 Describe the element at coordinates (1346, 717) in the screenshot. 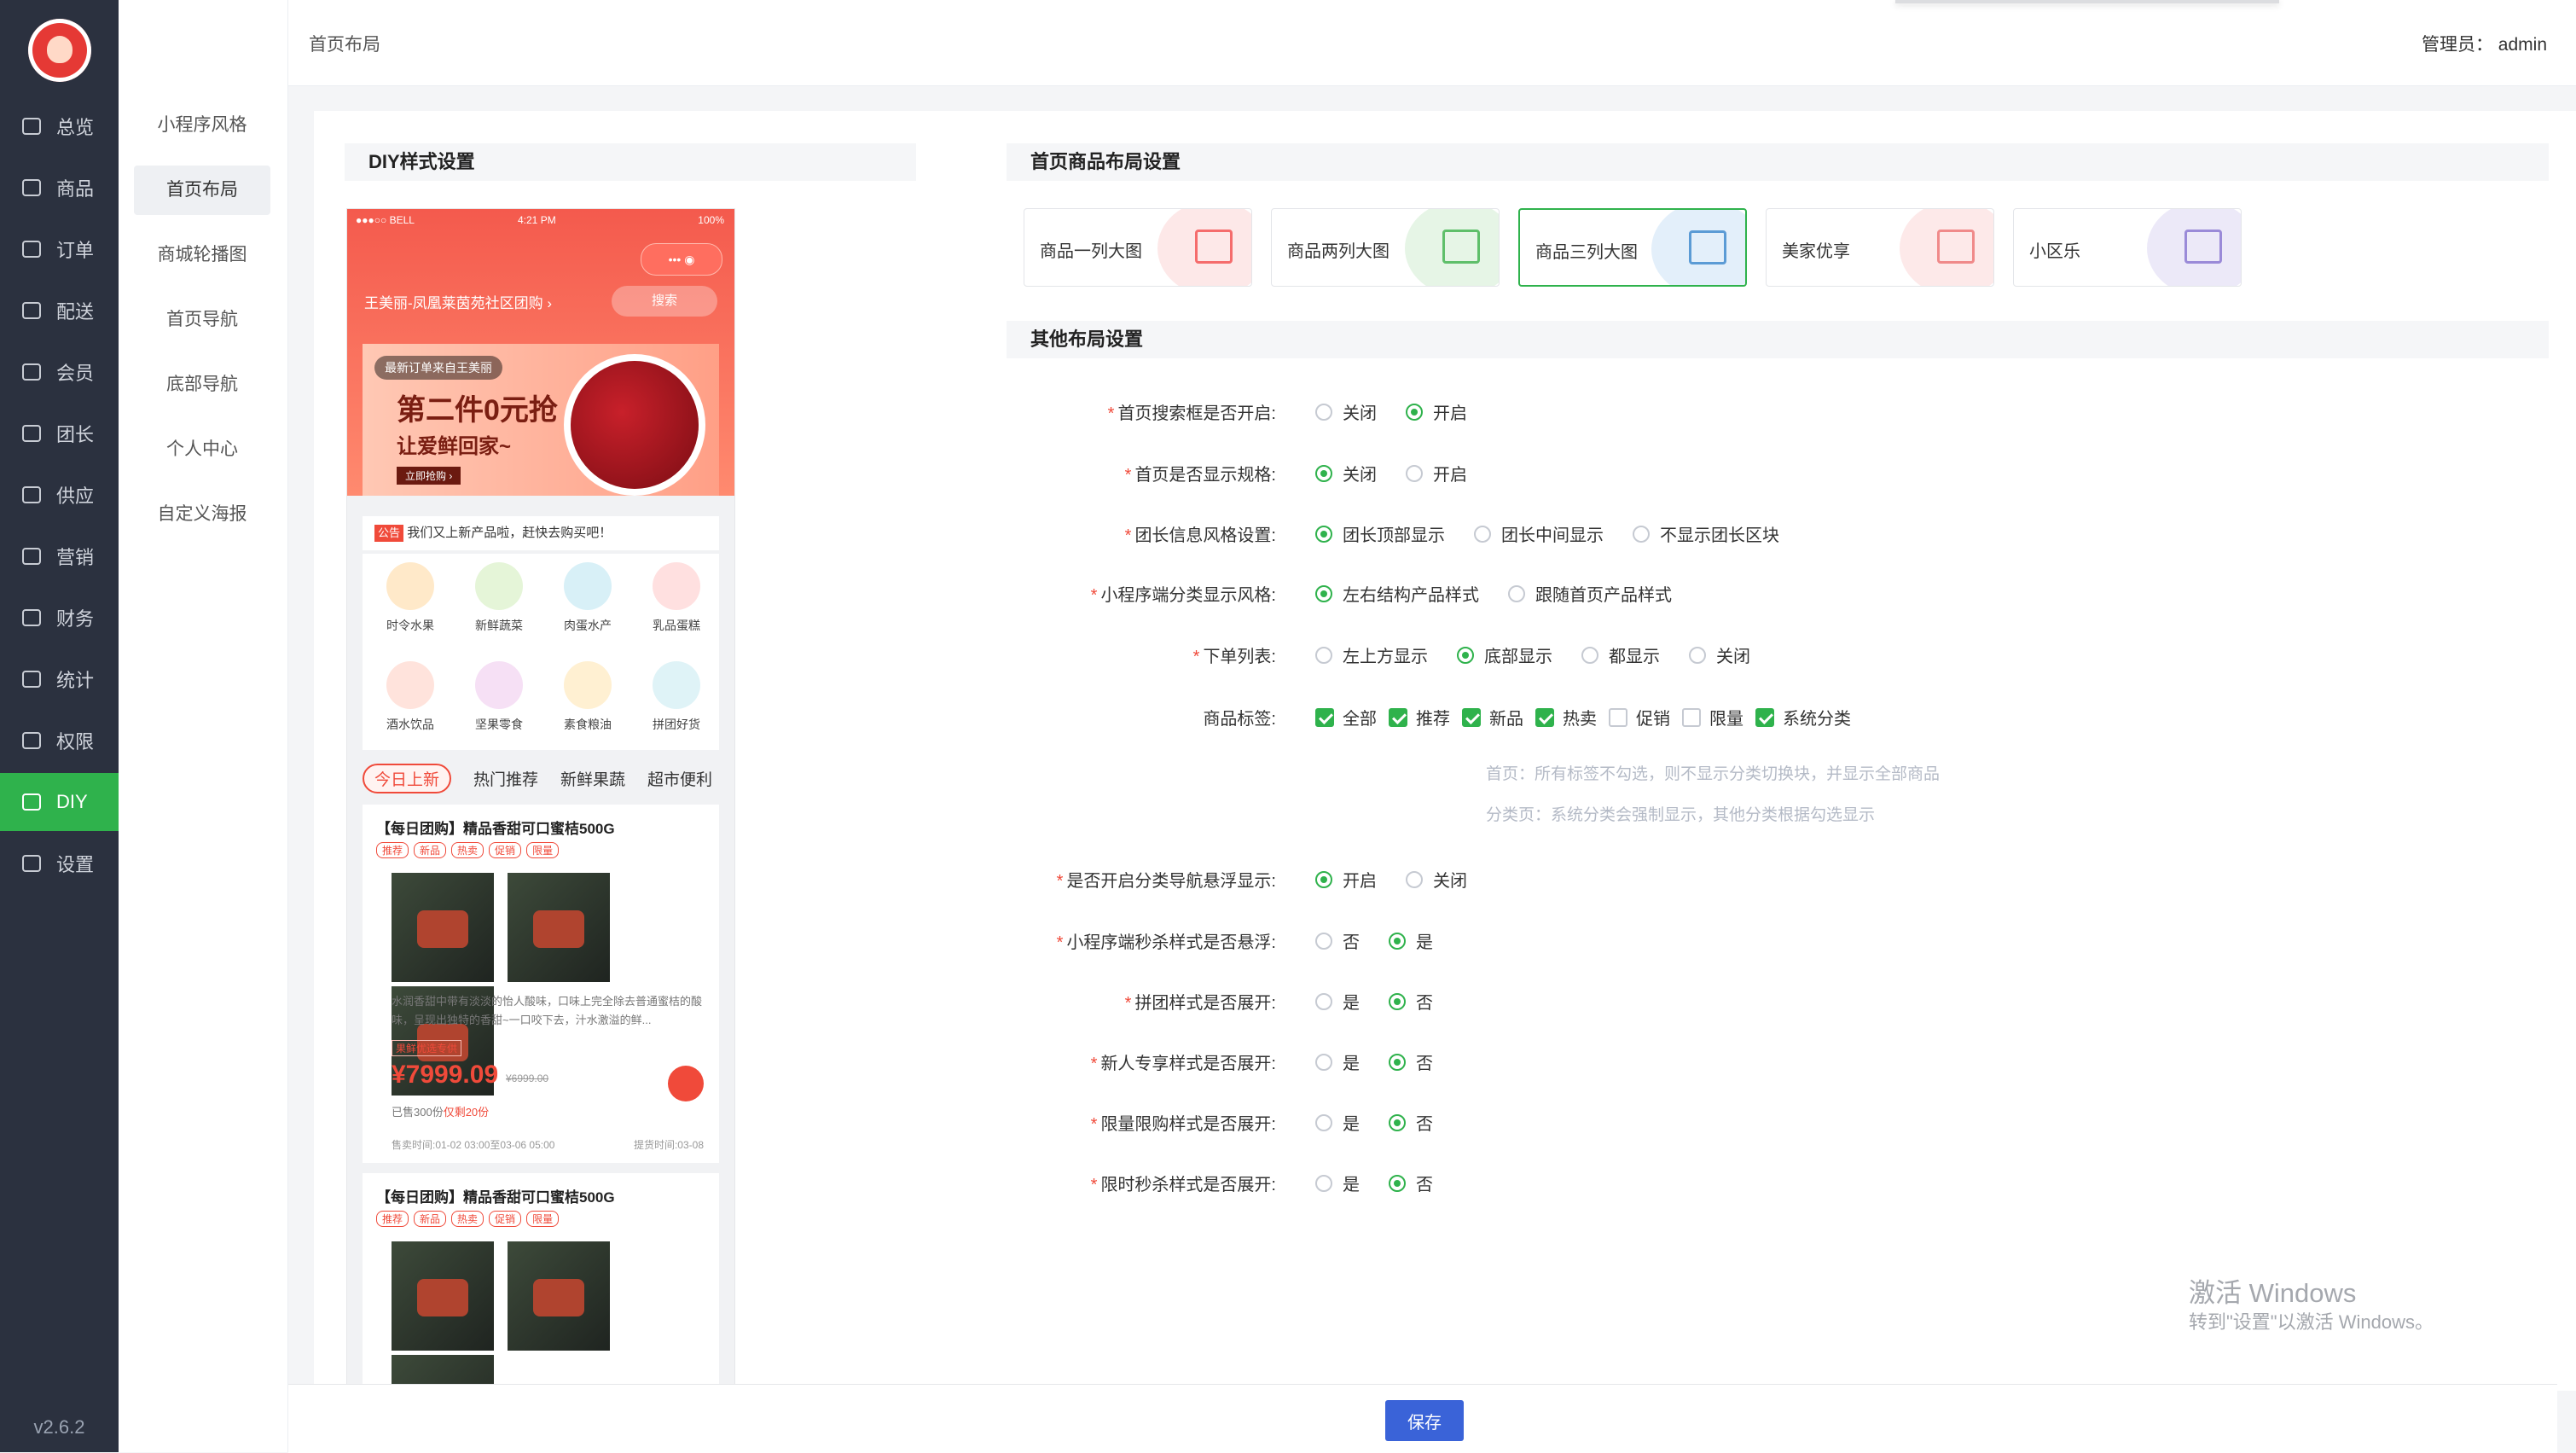

I see `checkbox-option: 全部` at that location.